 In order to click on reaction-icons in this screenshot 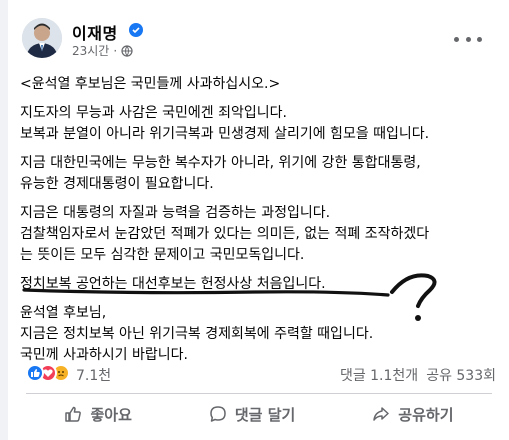, I will do `click(48, 373)`.